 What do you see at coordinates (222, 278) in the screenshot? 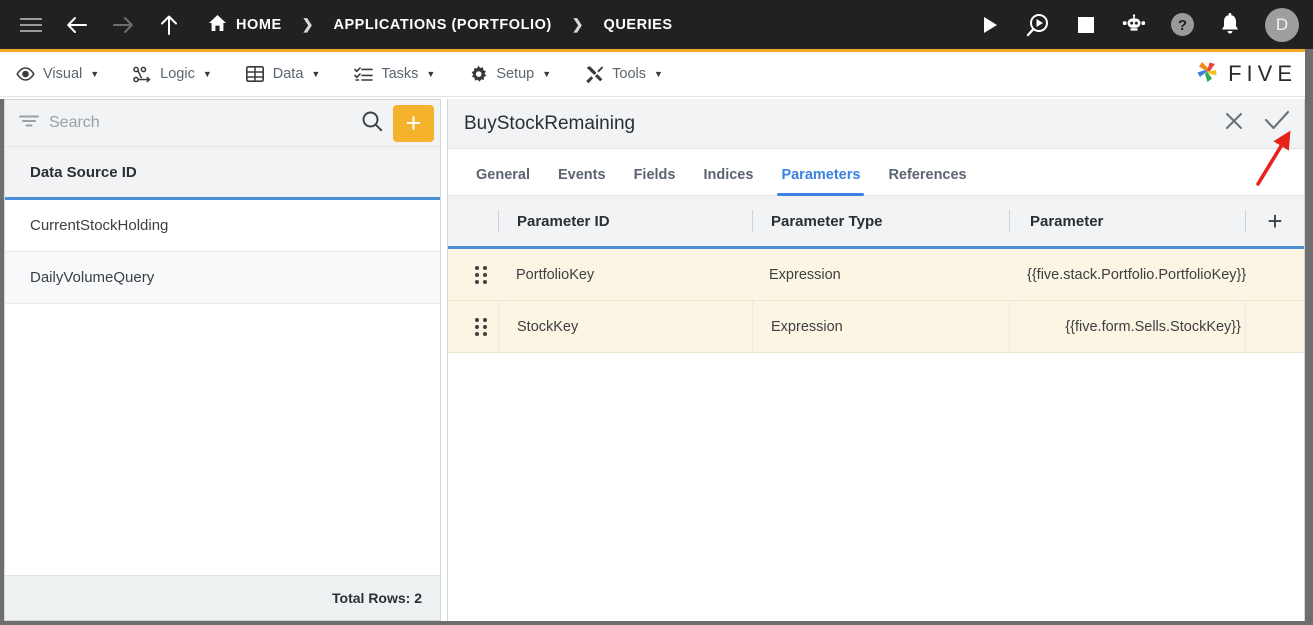
I see `list-item: DailyVolumeQuery` at bounding box center [222, 278].